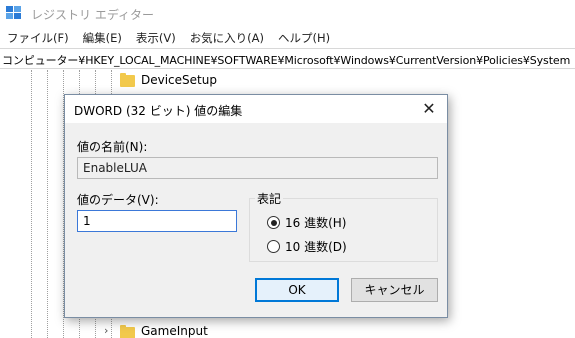 The height and width of the screenshot is (338, 575). Describe the element at coordinates (227, 37) in the screenshot. I see `menu-favorites: お気に入り(A)` at that location.